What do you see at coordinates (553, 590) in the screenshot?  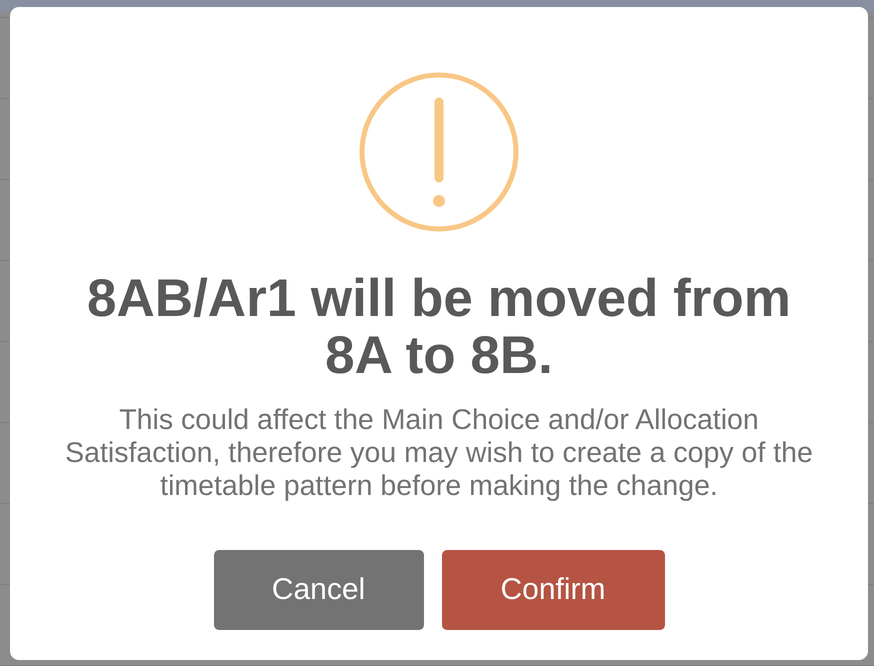 I see `confirm-button: Confirm` at bounding box center [553, 590].